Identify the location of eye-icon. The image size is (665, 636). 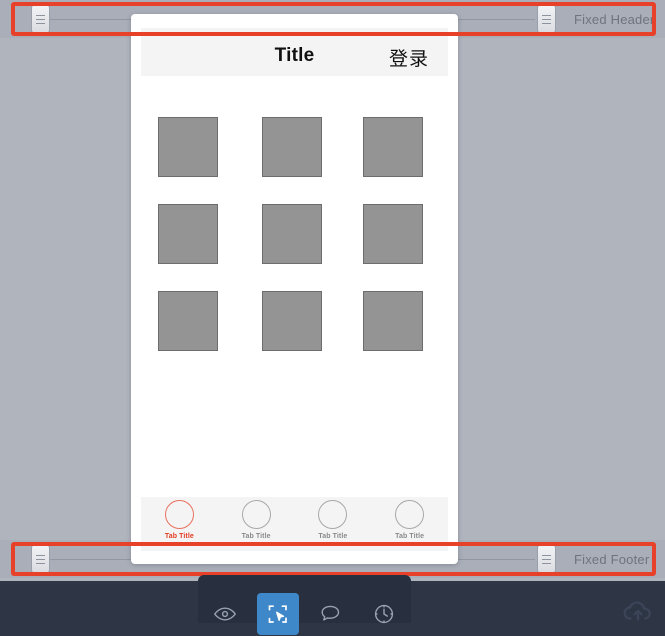
(225, 614).